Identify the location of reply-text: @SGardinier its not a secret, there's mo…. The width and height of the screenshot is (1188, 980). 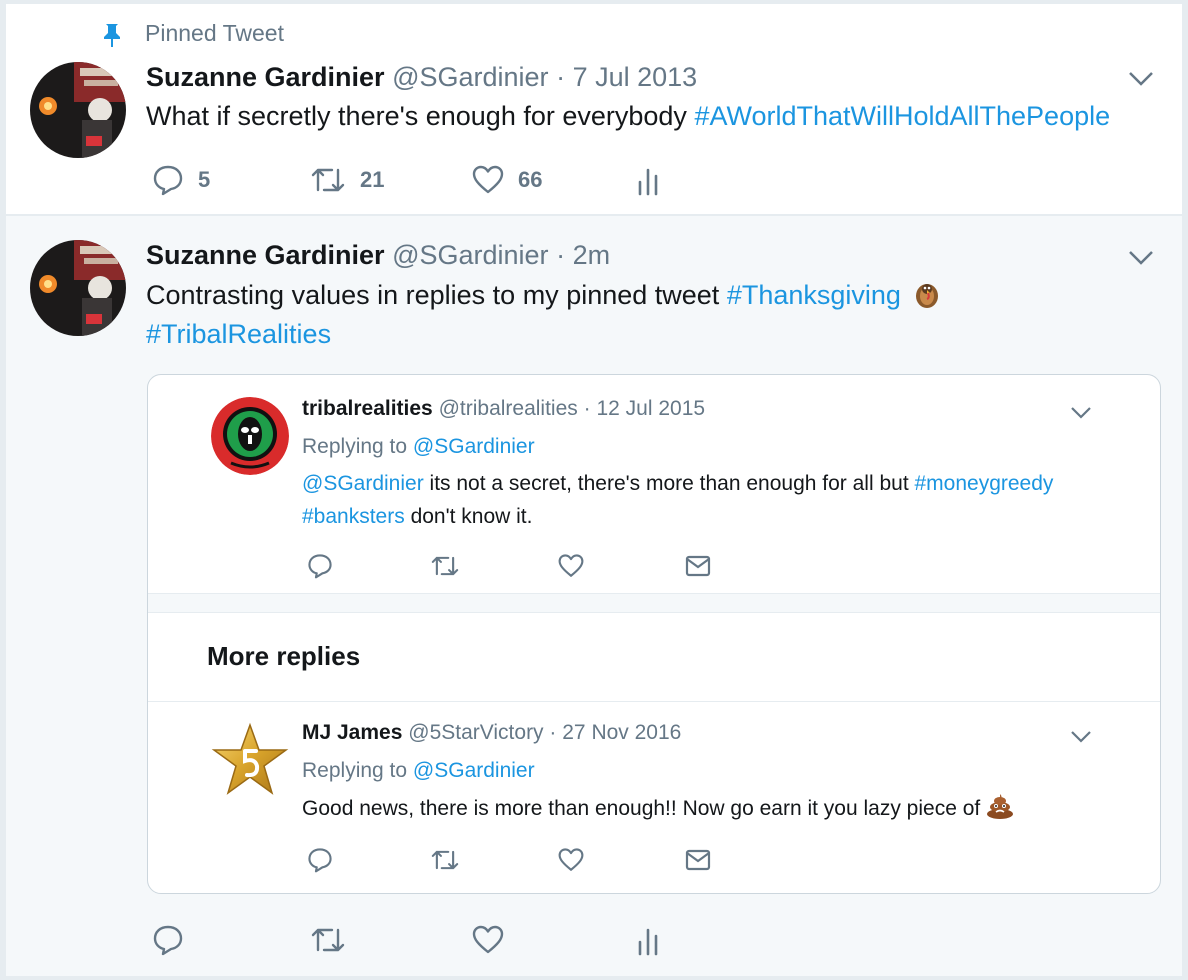
(712, 500).